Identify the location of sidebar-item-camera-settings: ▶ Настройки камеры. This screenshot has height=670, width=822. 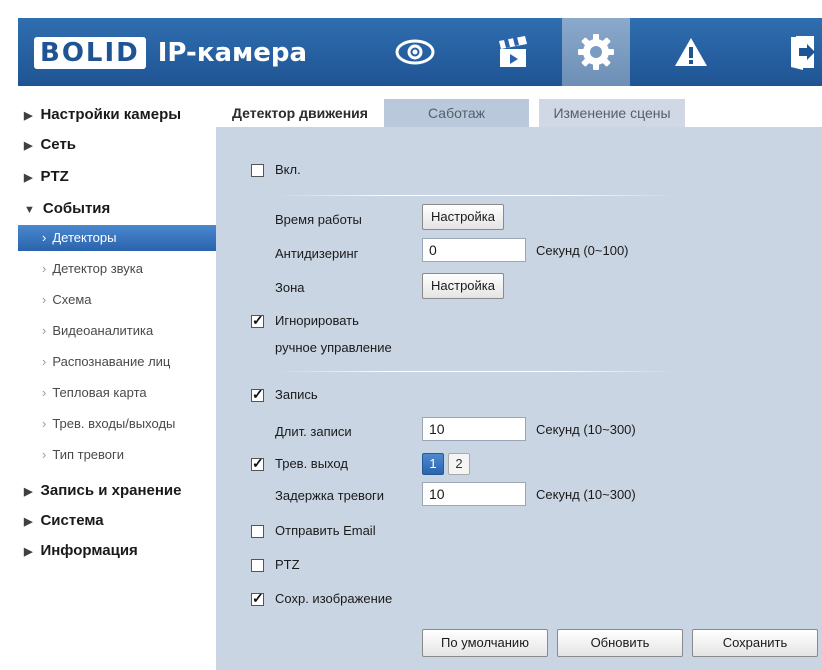
(117, 115).